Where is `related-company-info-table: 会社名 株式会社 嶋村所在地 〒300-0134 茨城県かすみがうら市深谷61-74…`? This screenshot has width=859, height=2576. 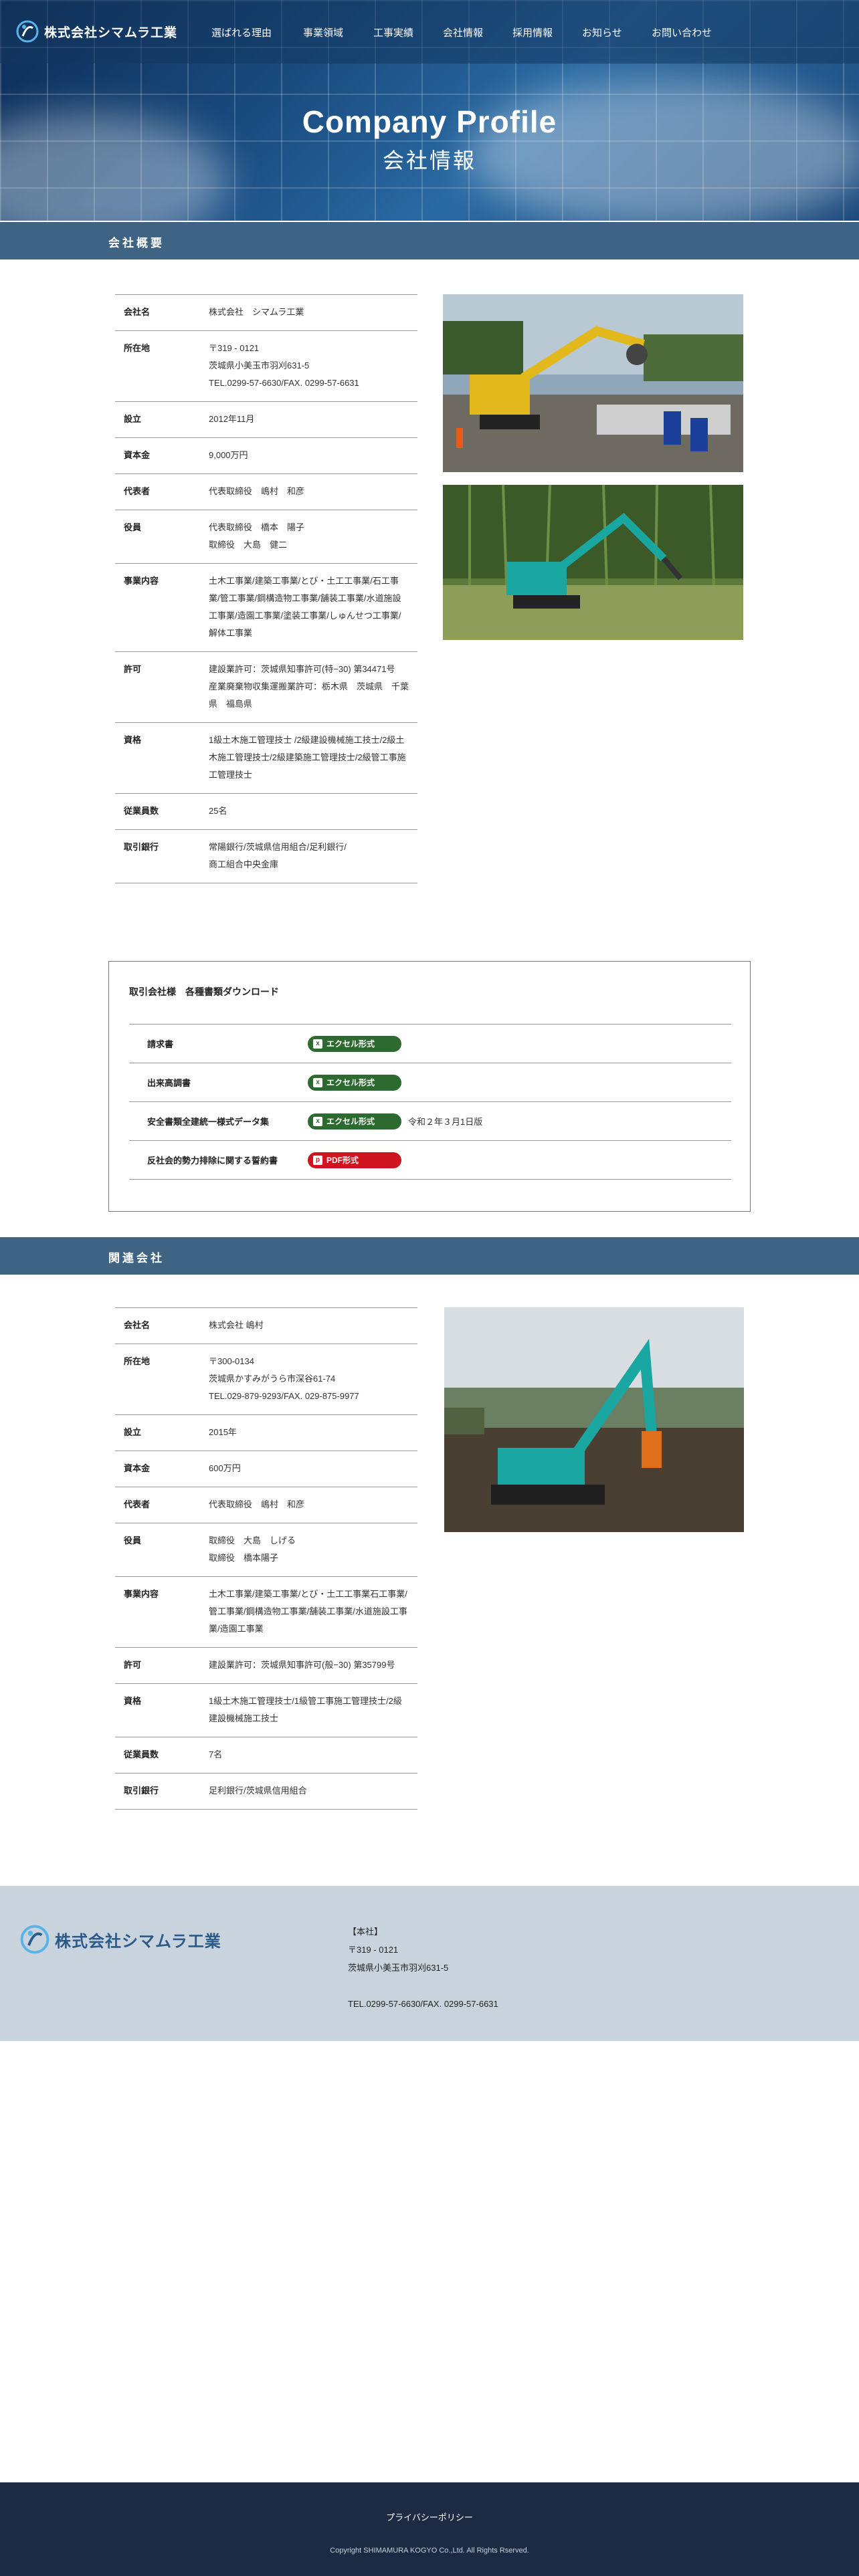 related-company-info-table: 会社名 株式会社 嶋村所在地 〒300-0134 茨城県かすみがうら市深谷61-74… is located at coordinates (266, 1559).